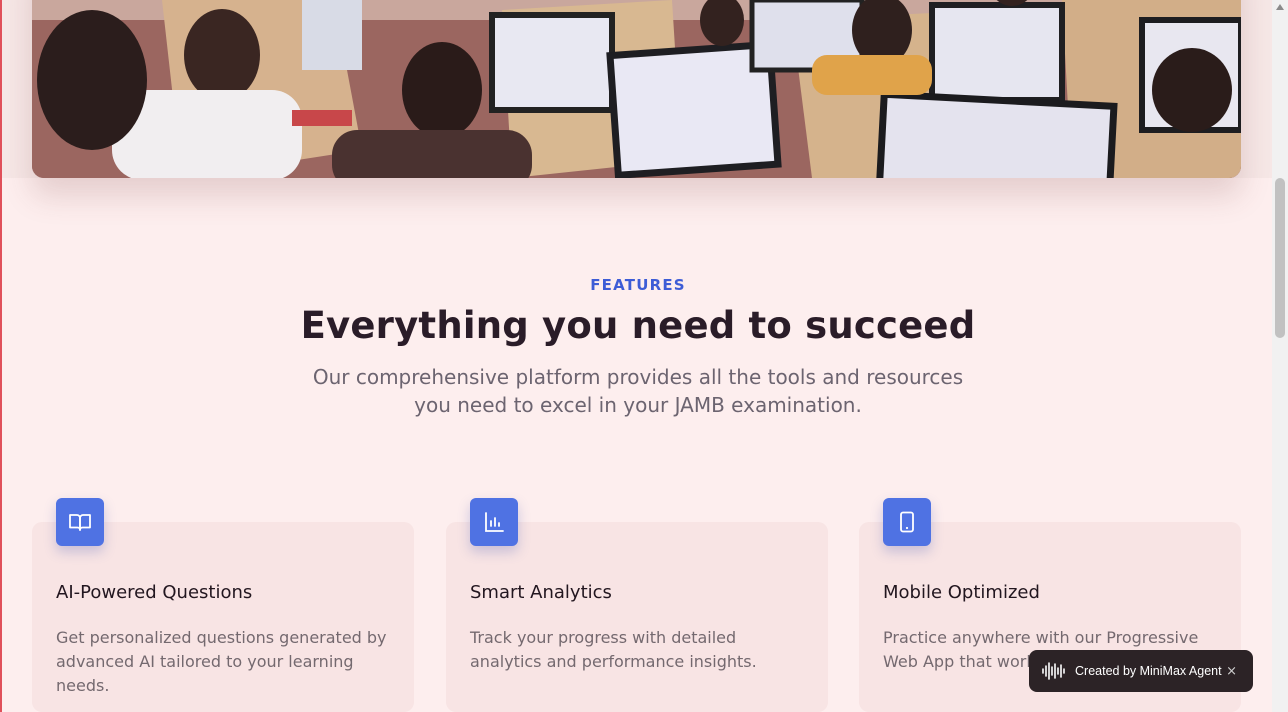  Describe the element at coordinates (1231, 671) in the screenshot. I see `close-icon: ×` at that location.